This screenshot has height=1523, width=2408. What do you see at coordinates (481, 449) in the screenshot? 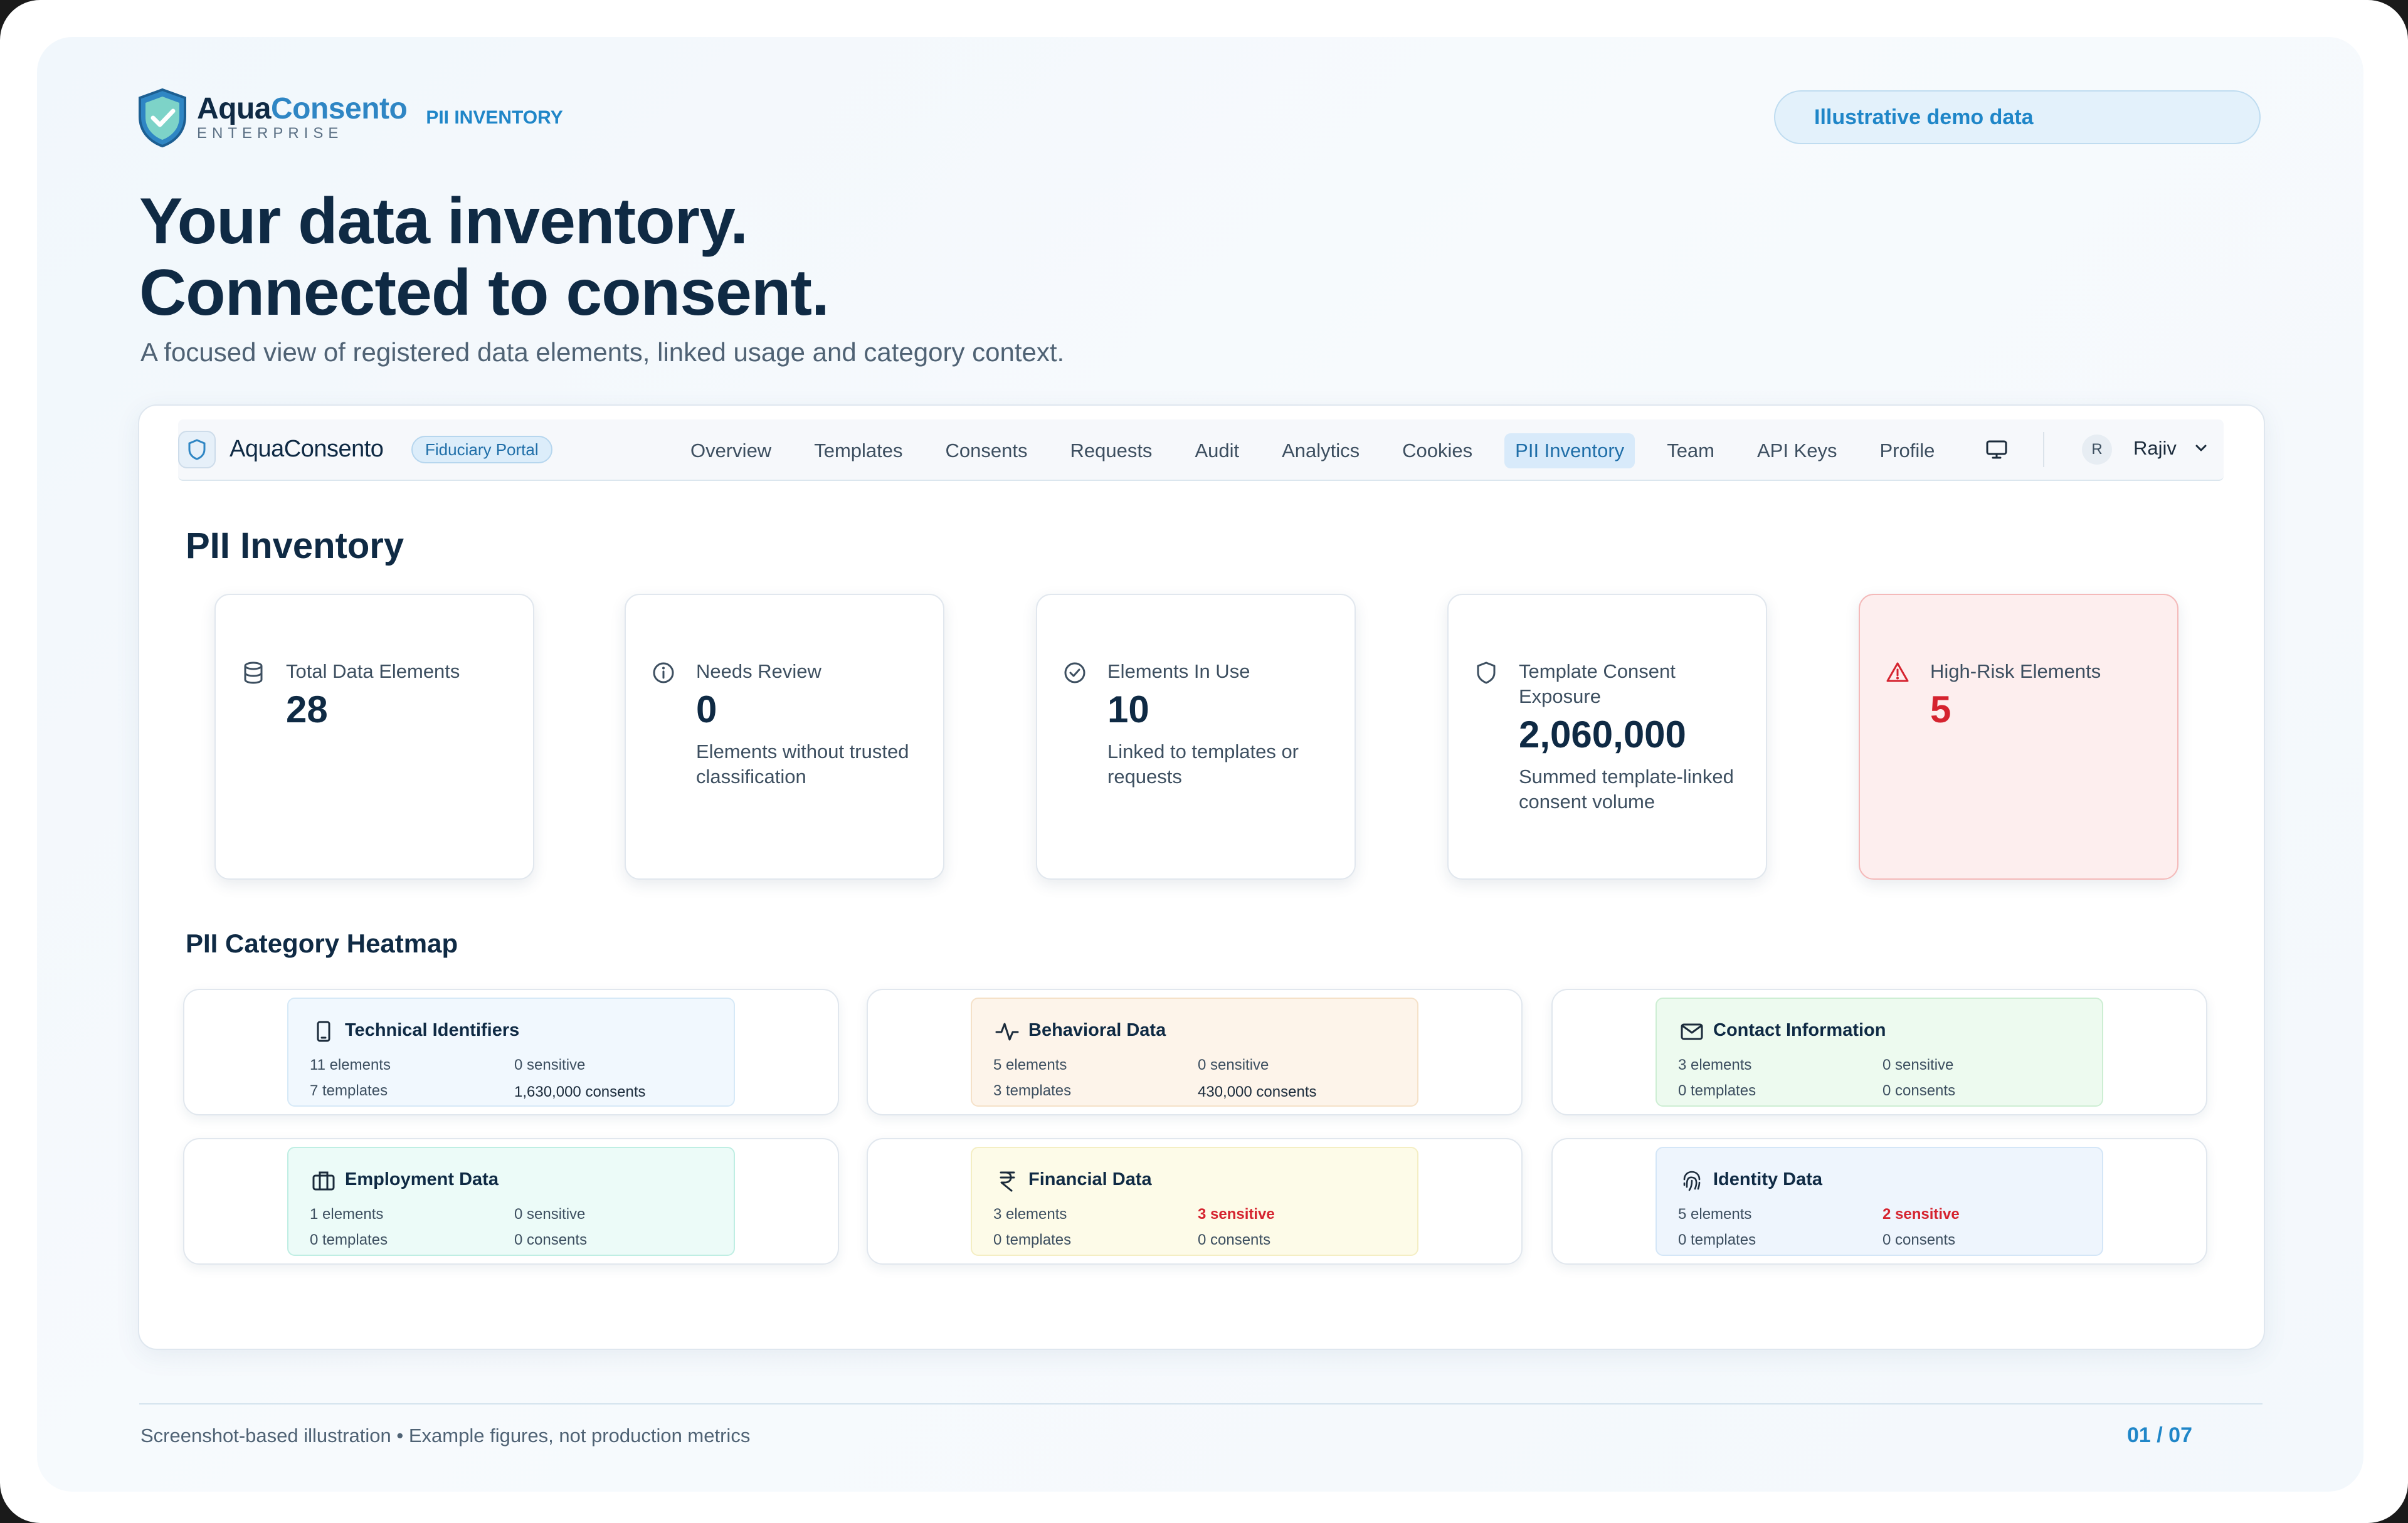
I see `portal-chip: Fiduciary Portal` at bounding box center [481, 449].